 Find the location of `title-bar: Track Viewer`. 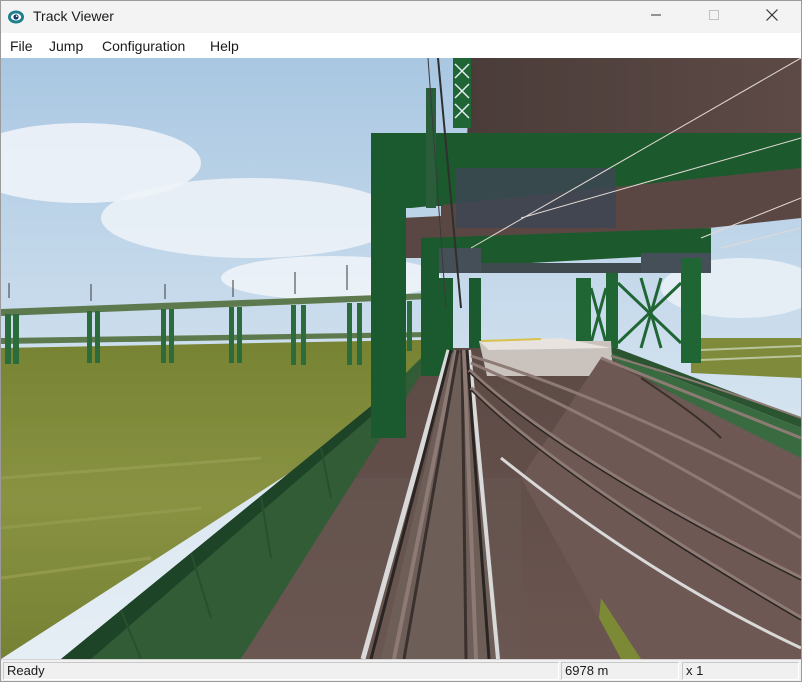

title-bar: Track Viewer is located at coordinates (401, 17).